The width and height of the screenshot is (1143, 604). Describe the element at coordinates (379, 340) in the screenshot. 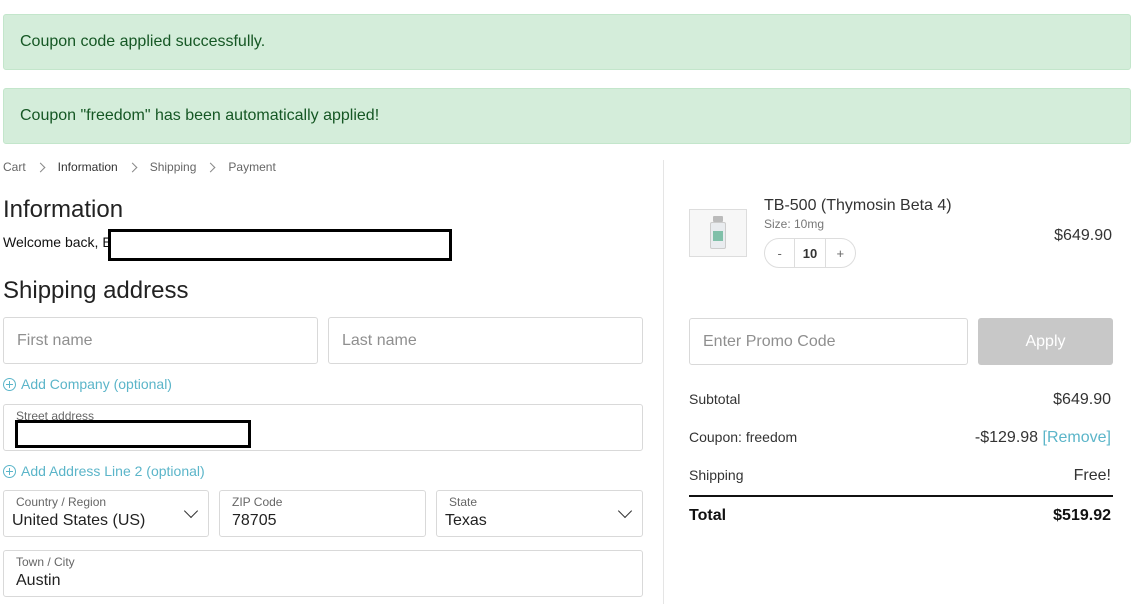

I see `last-name-placeholder: Last name` at that location.